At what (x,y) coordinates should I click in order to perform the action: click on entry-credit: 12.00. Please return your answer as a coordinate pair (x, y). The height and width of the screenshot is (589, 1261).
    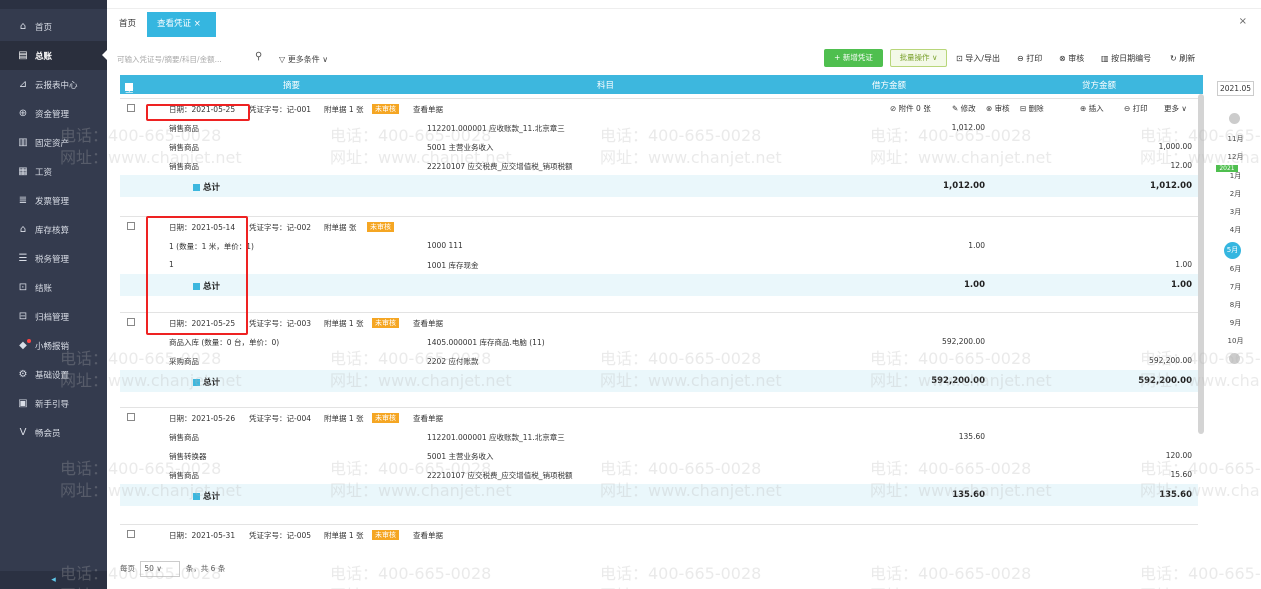
    Looking at the image, I should click on (1181, 165).